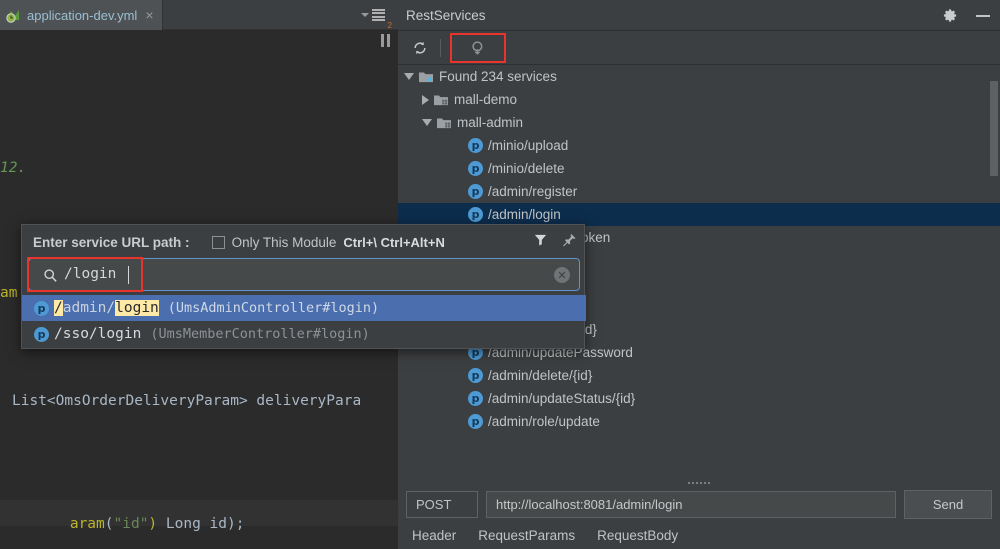  Describe the element at coordinates (983, 15) in the screenshot. I see `minimize-icon` at that location.